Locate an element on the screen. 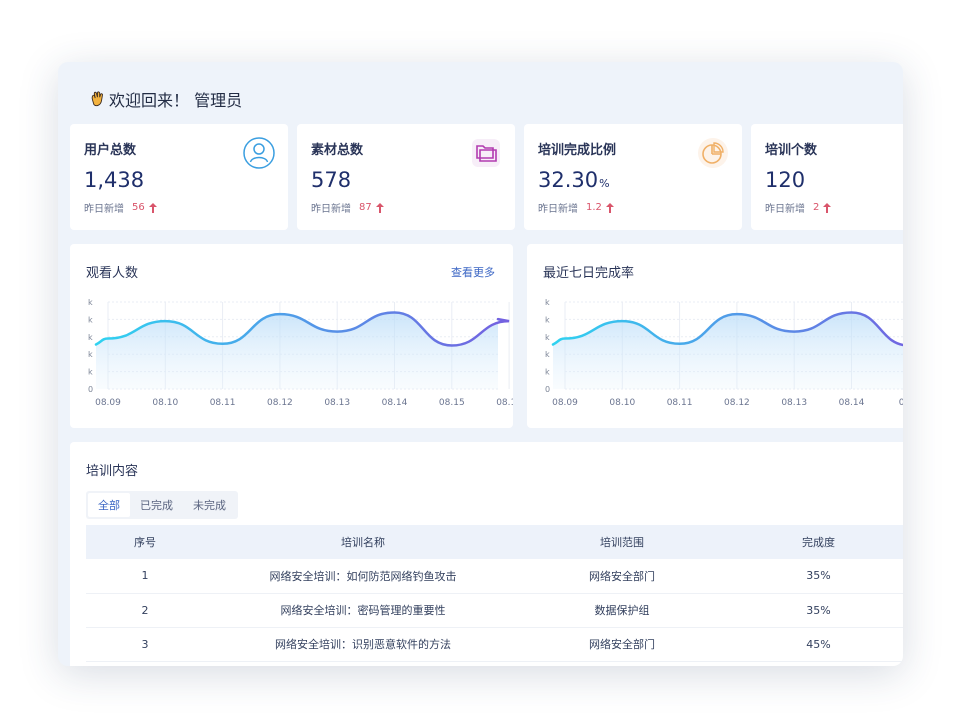  folder-icon is located at coordinates (486, 153).